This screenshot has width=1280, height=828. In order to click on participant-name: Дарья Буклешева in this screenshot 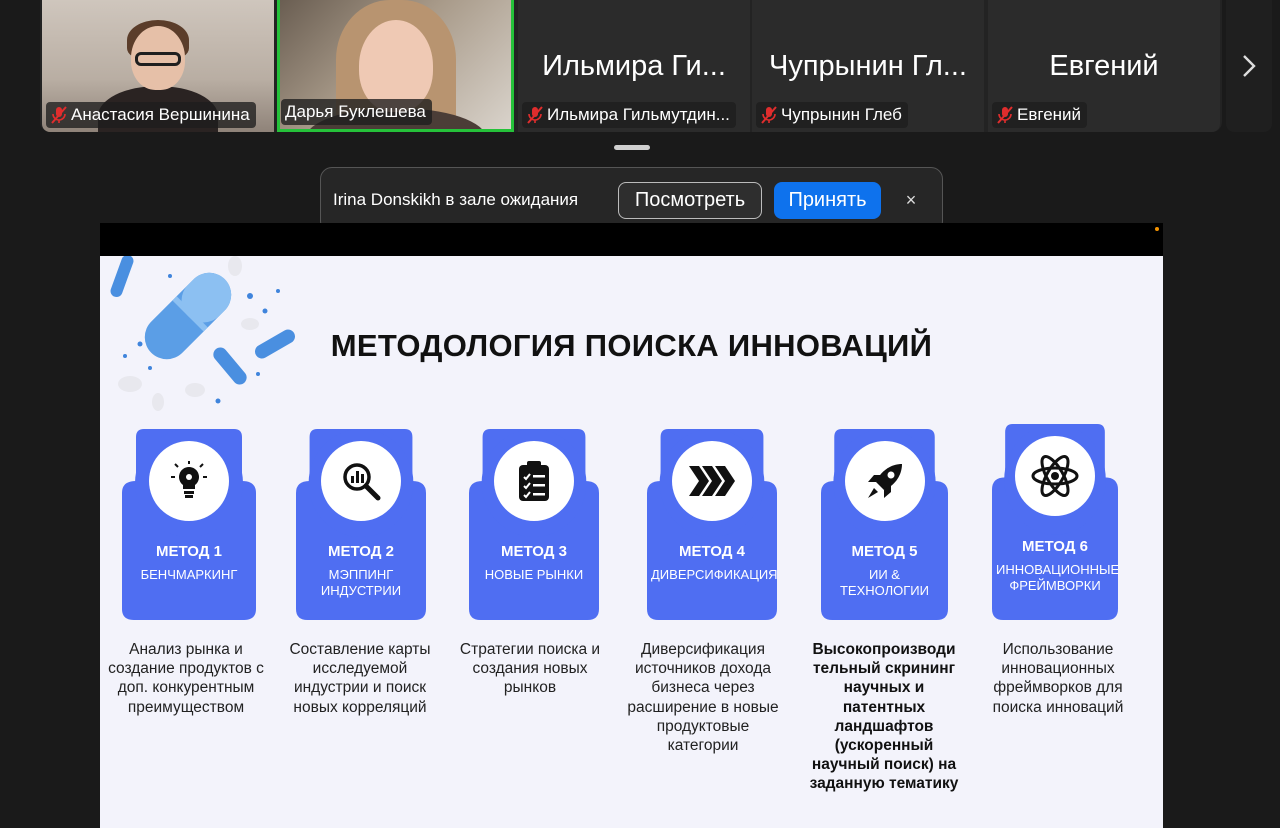, I will do `click(355, 111)`.